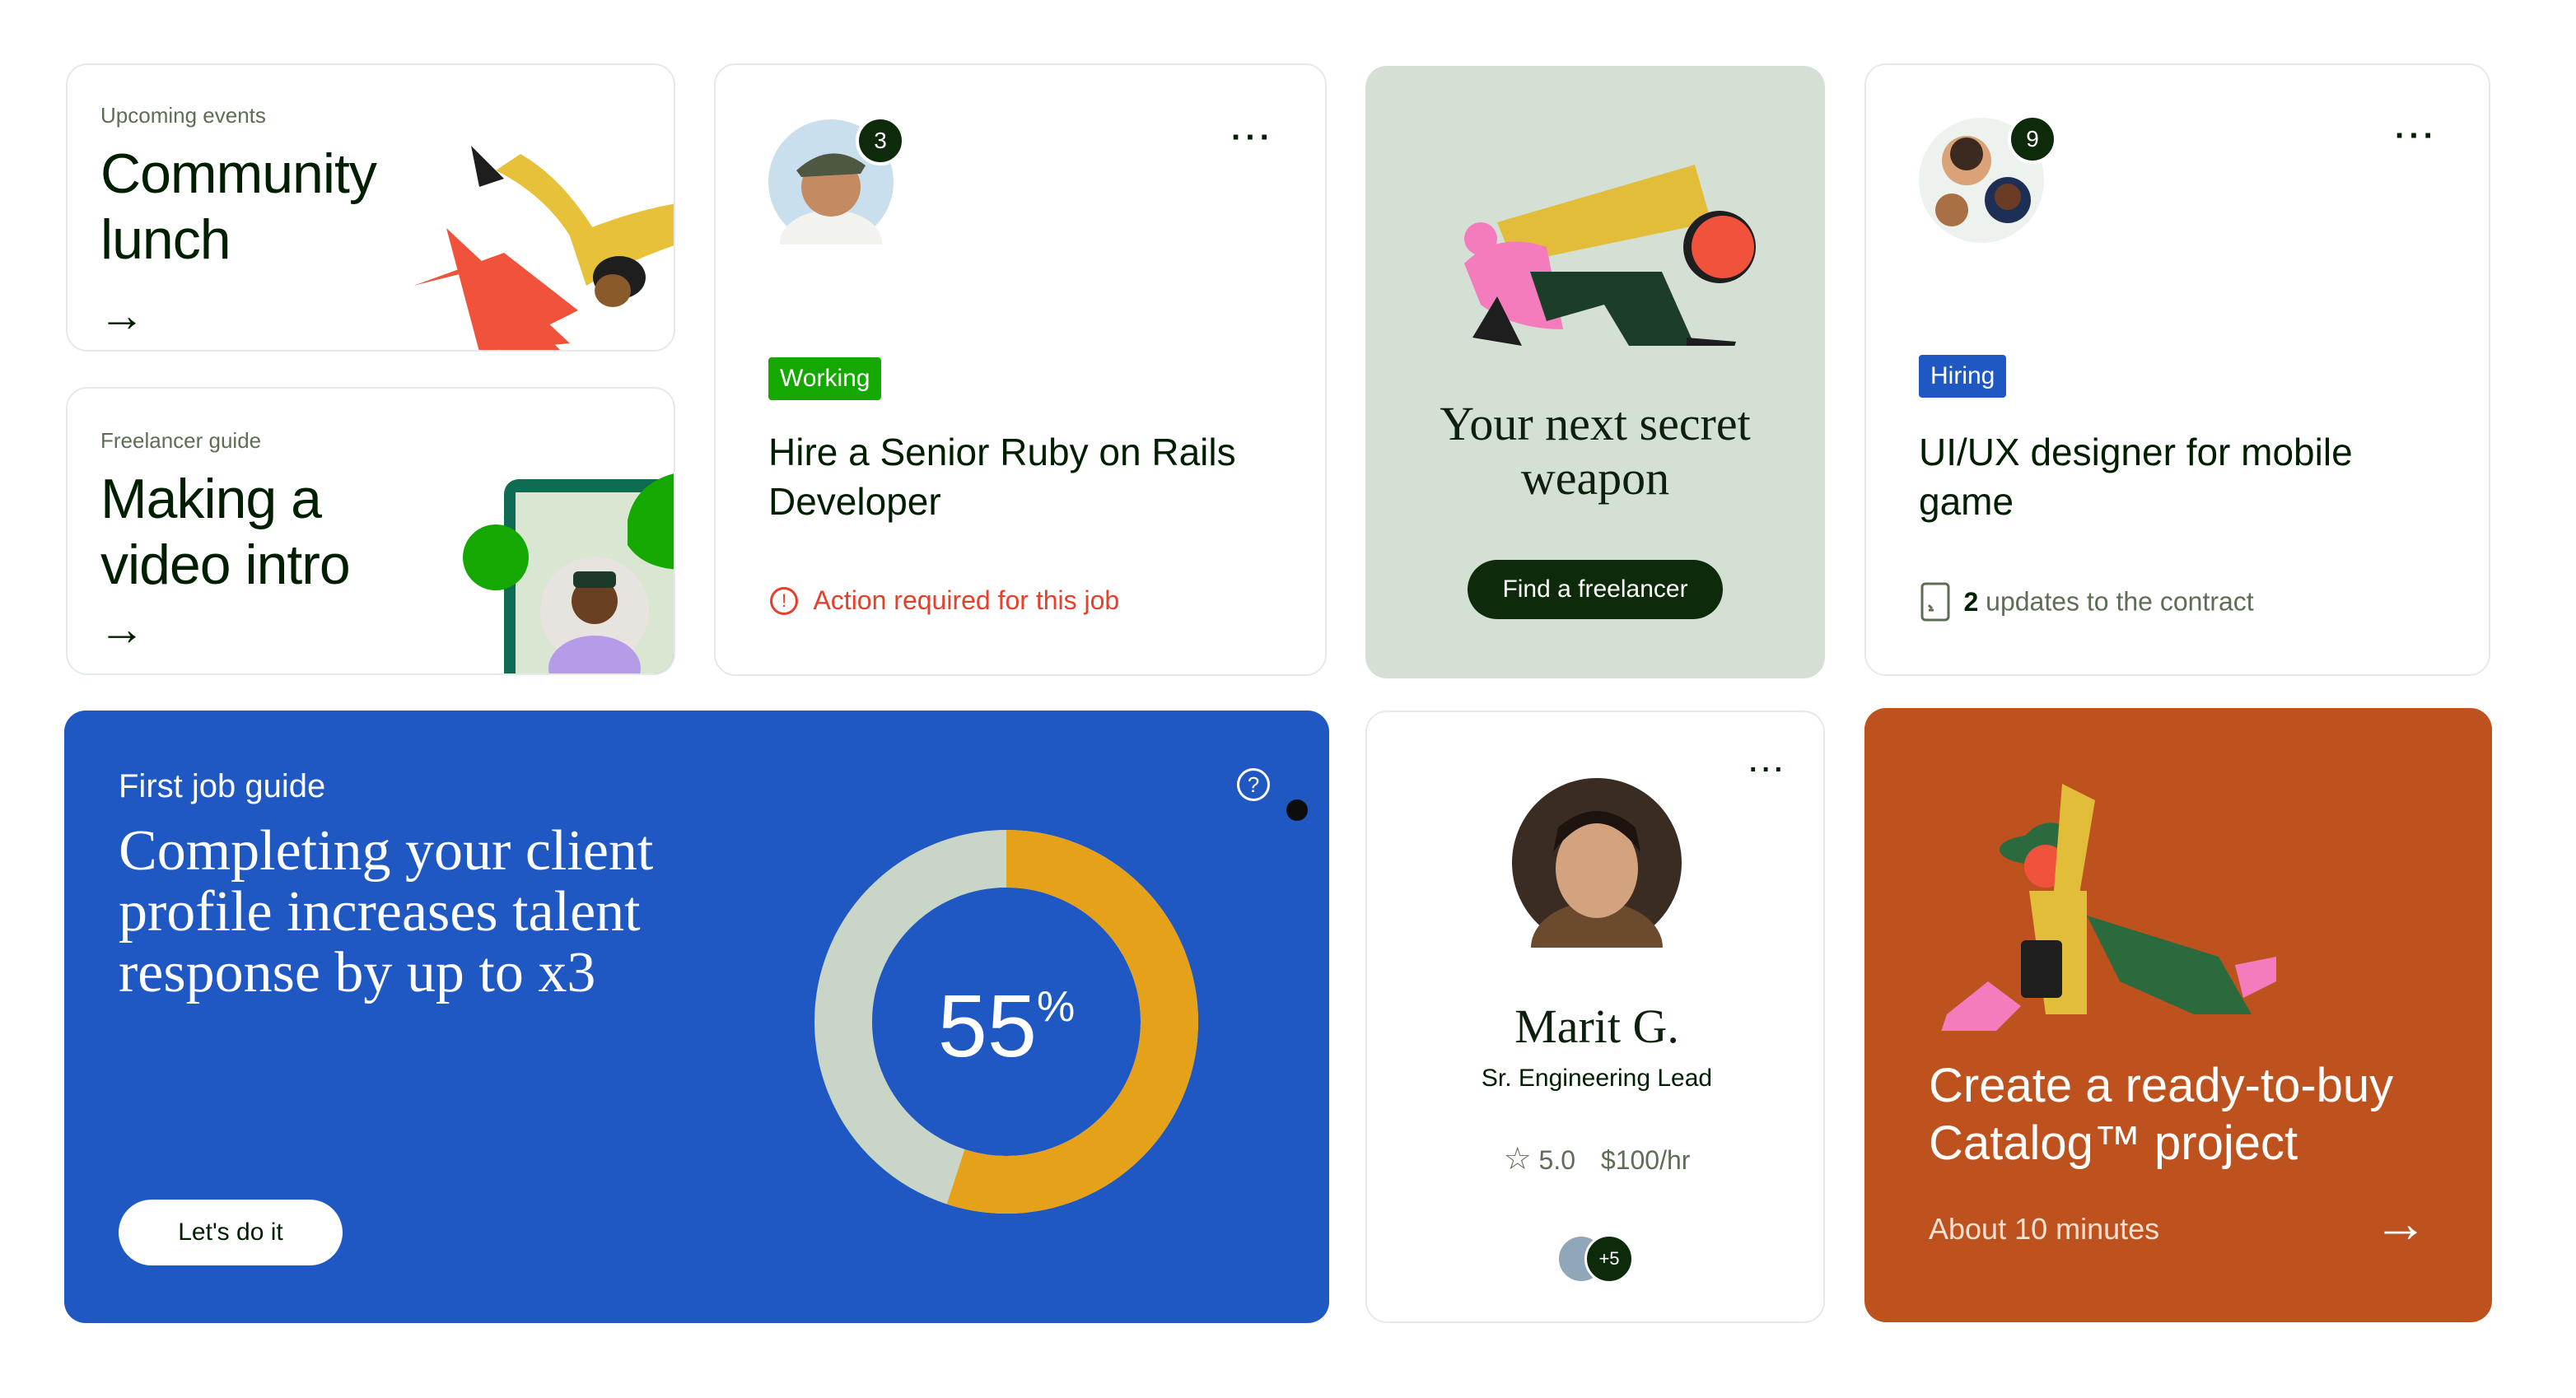 The image size is (2576, 1398). Describe the element at coordinates (1963, 376) in the screenshot. I see `status-badge: Hiring` at that location.